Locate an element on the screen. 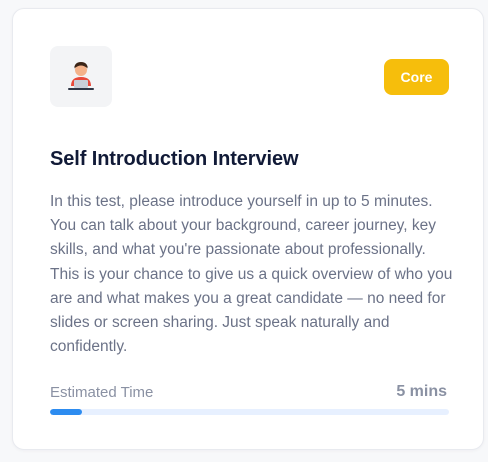 This screenshot has width=488, height=462. interview-icon-box is located at coordinates (81, 76).